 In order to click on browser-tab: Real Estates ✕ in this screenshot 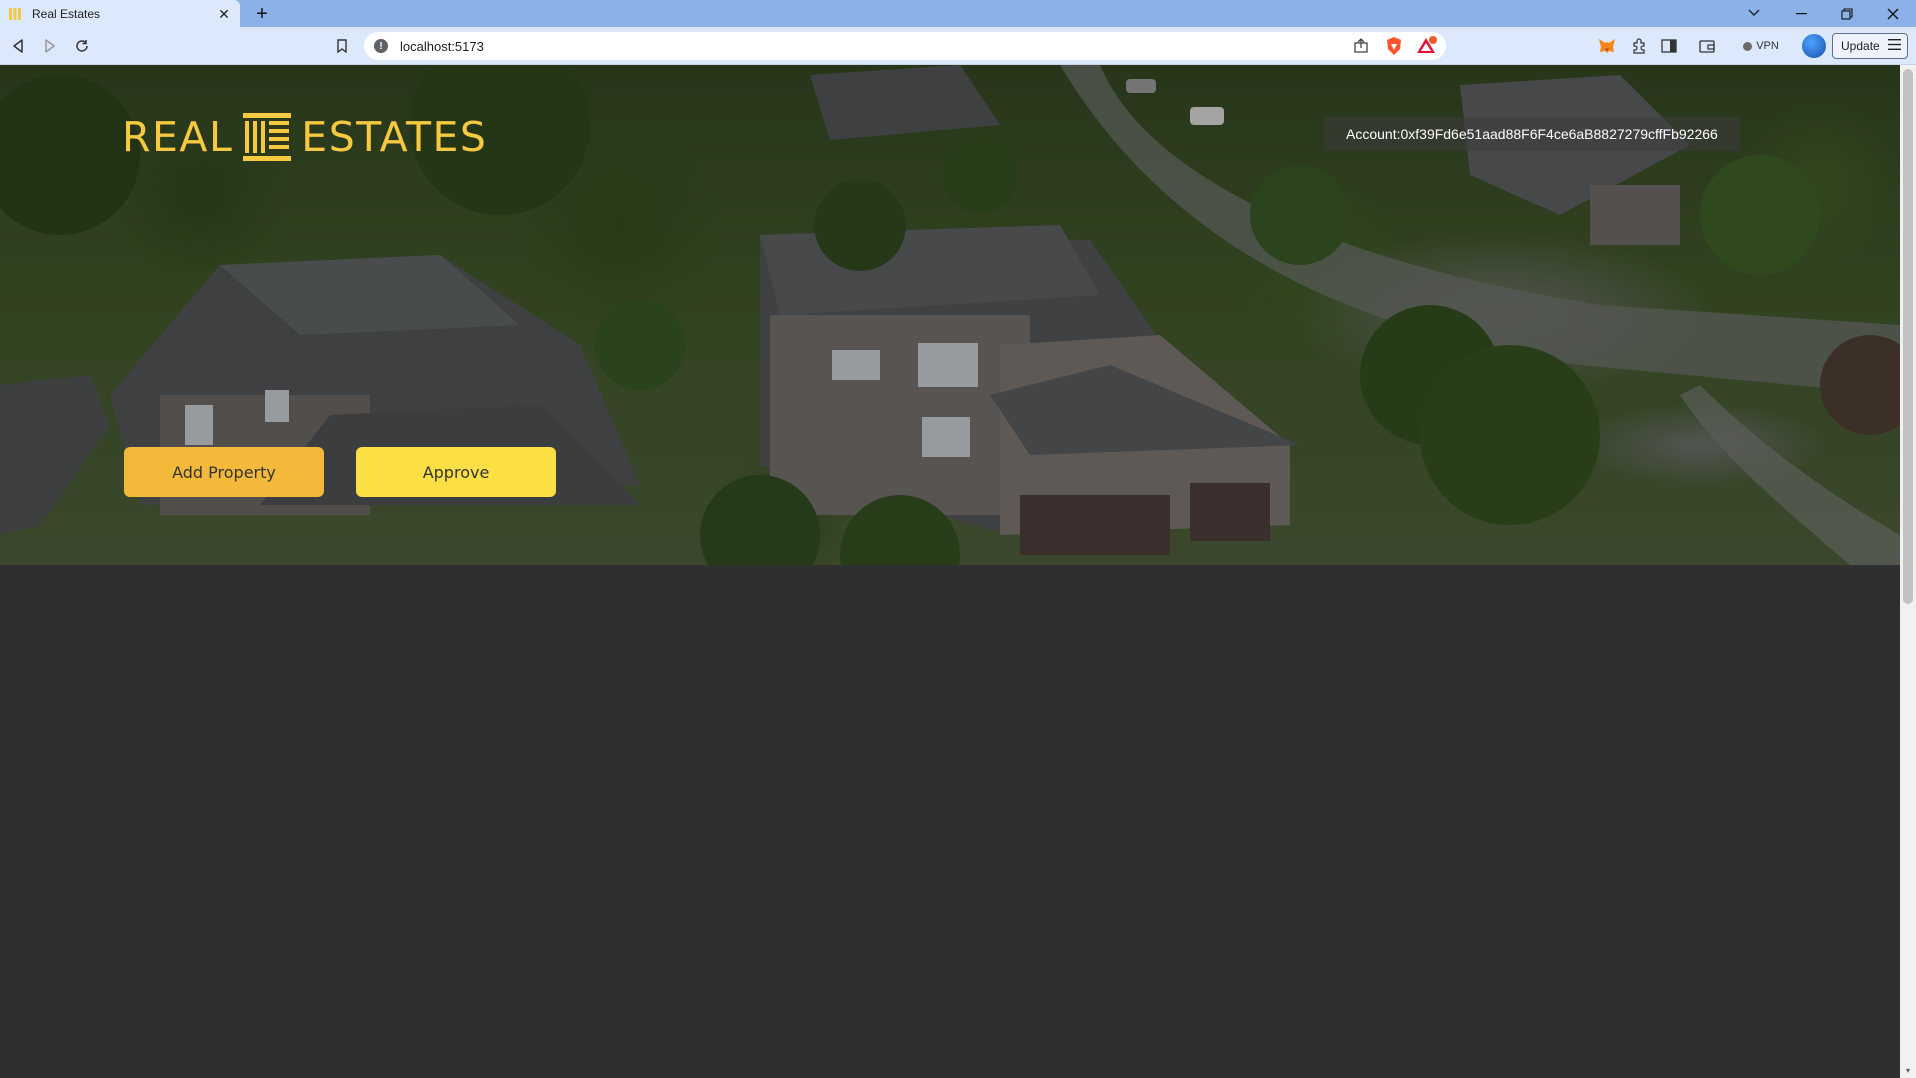, I will do `click(120, 13)`.